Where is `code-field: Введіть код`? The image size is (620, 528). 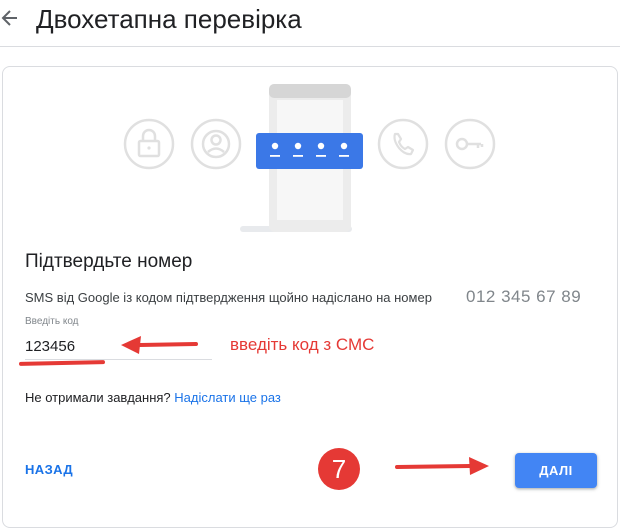 code-field: Введіть код is located at coordinates (115, 340).